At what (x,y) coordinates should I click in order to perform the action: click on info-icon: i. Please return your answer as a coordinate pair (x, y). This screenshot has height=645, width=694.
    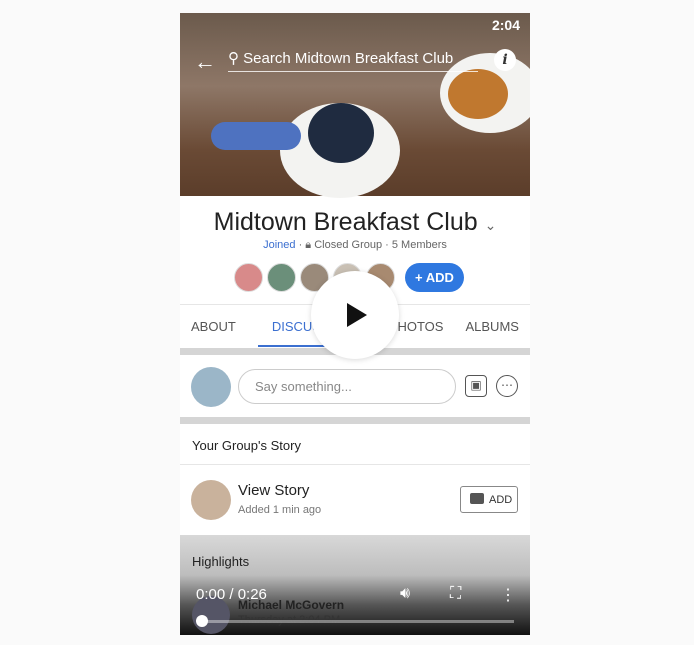
    Looking at the image, I should click on (505, 60).